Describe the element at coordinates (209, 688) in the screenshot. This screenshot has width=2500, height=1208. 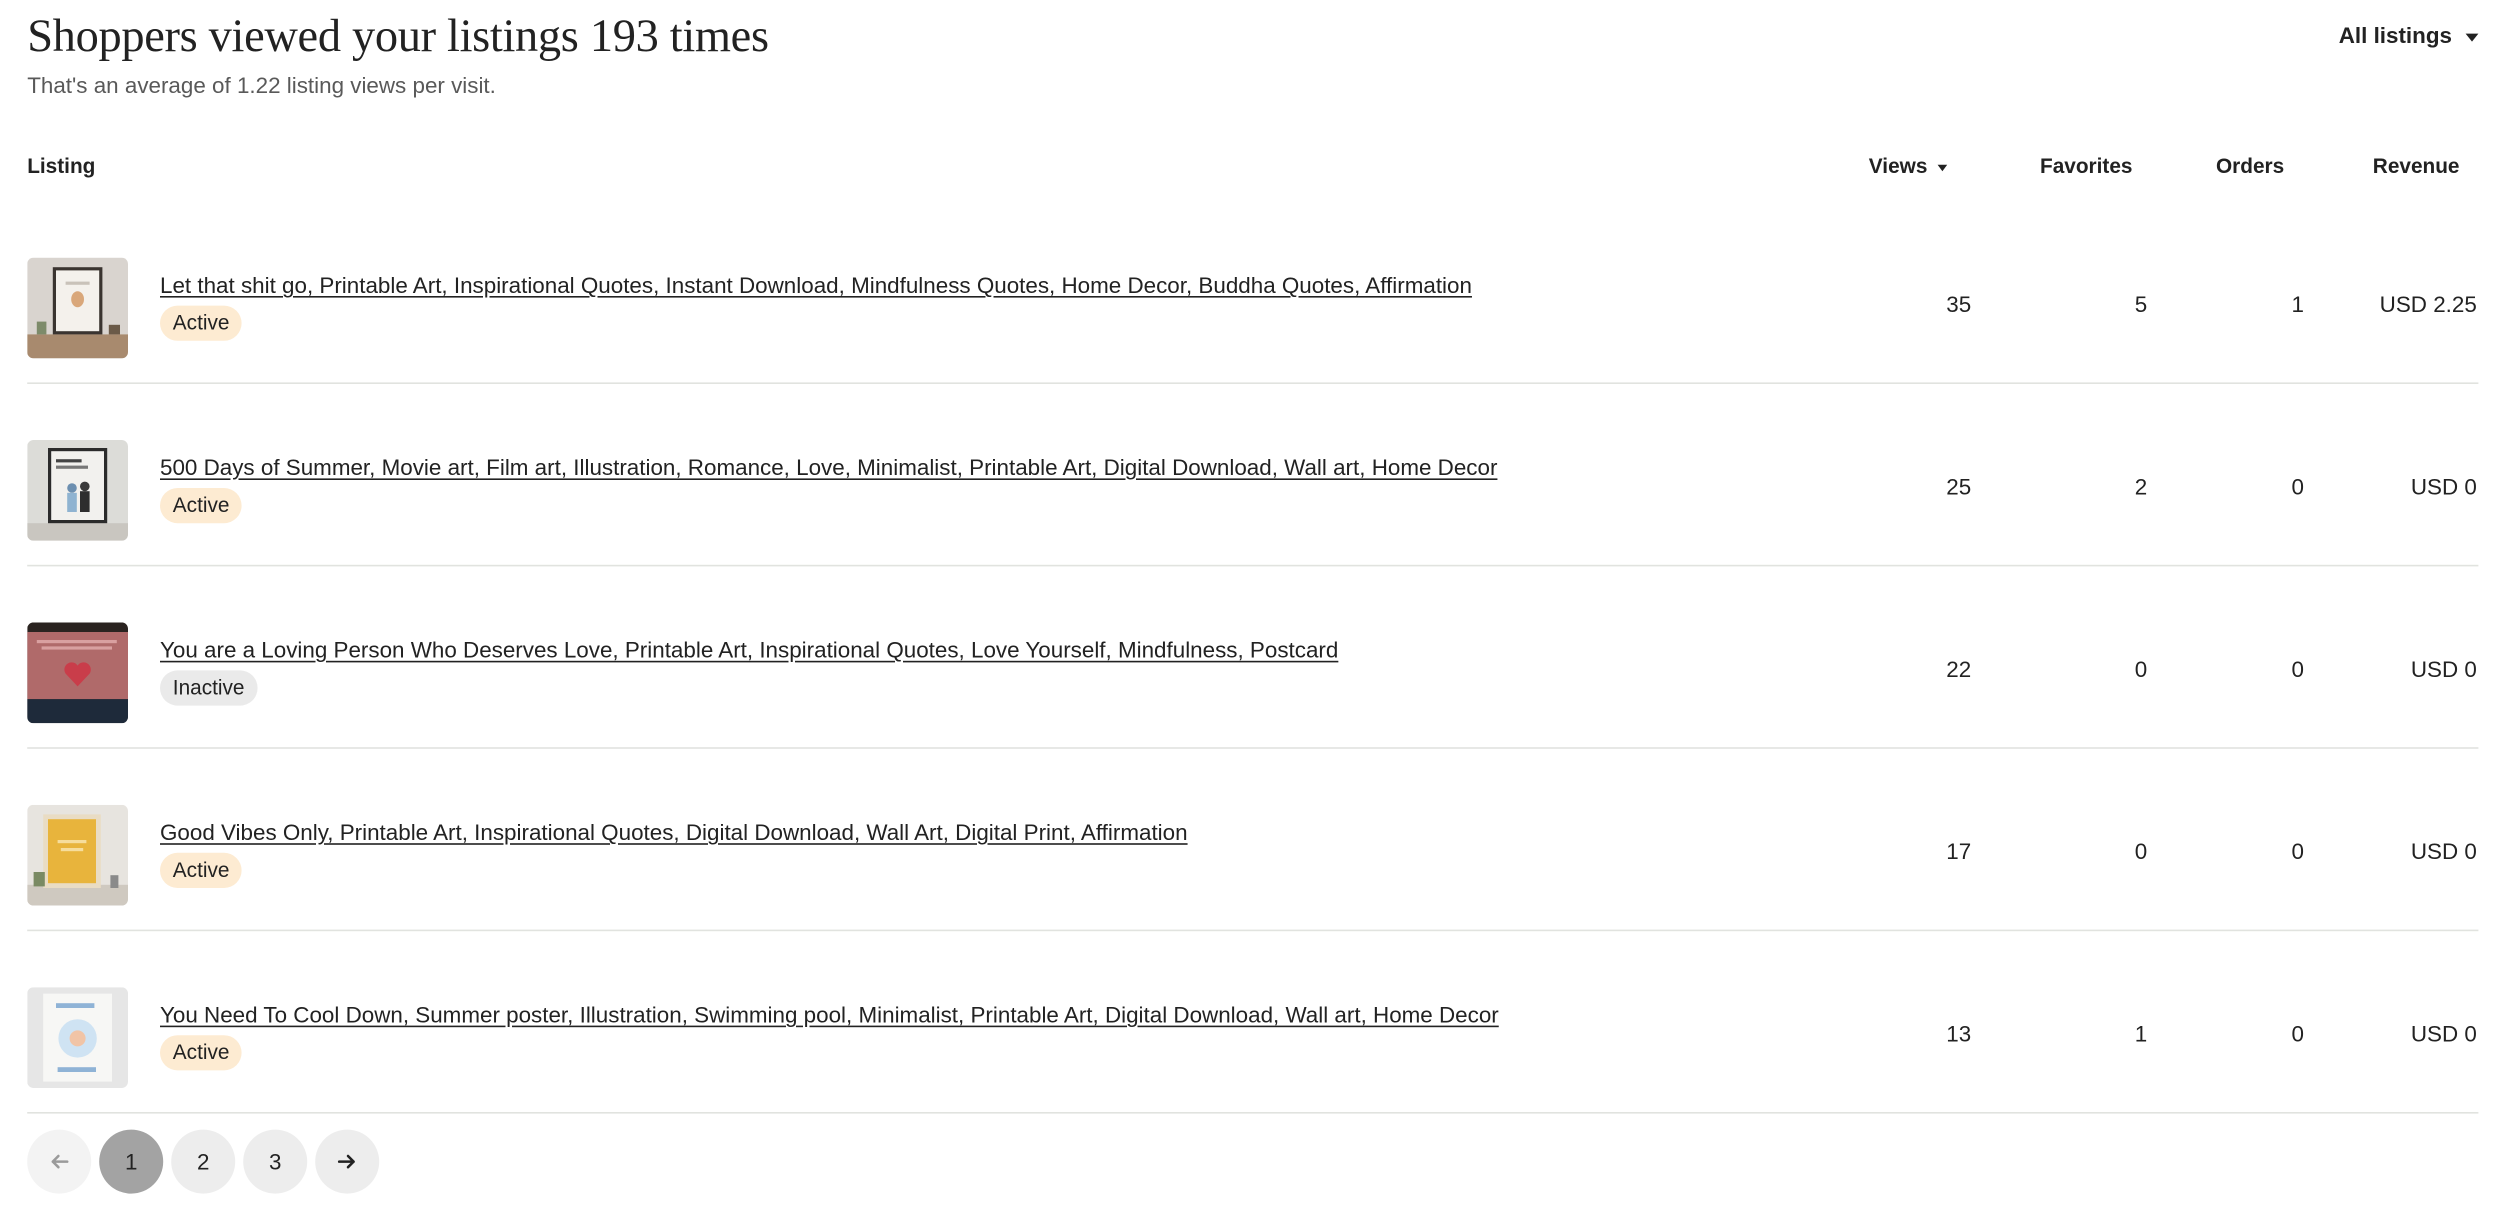
I see `status-badge: Inactive` at that location.